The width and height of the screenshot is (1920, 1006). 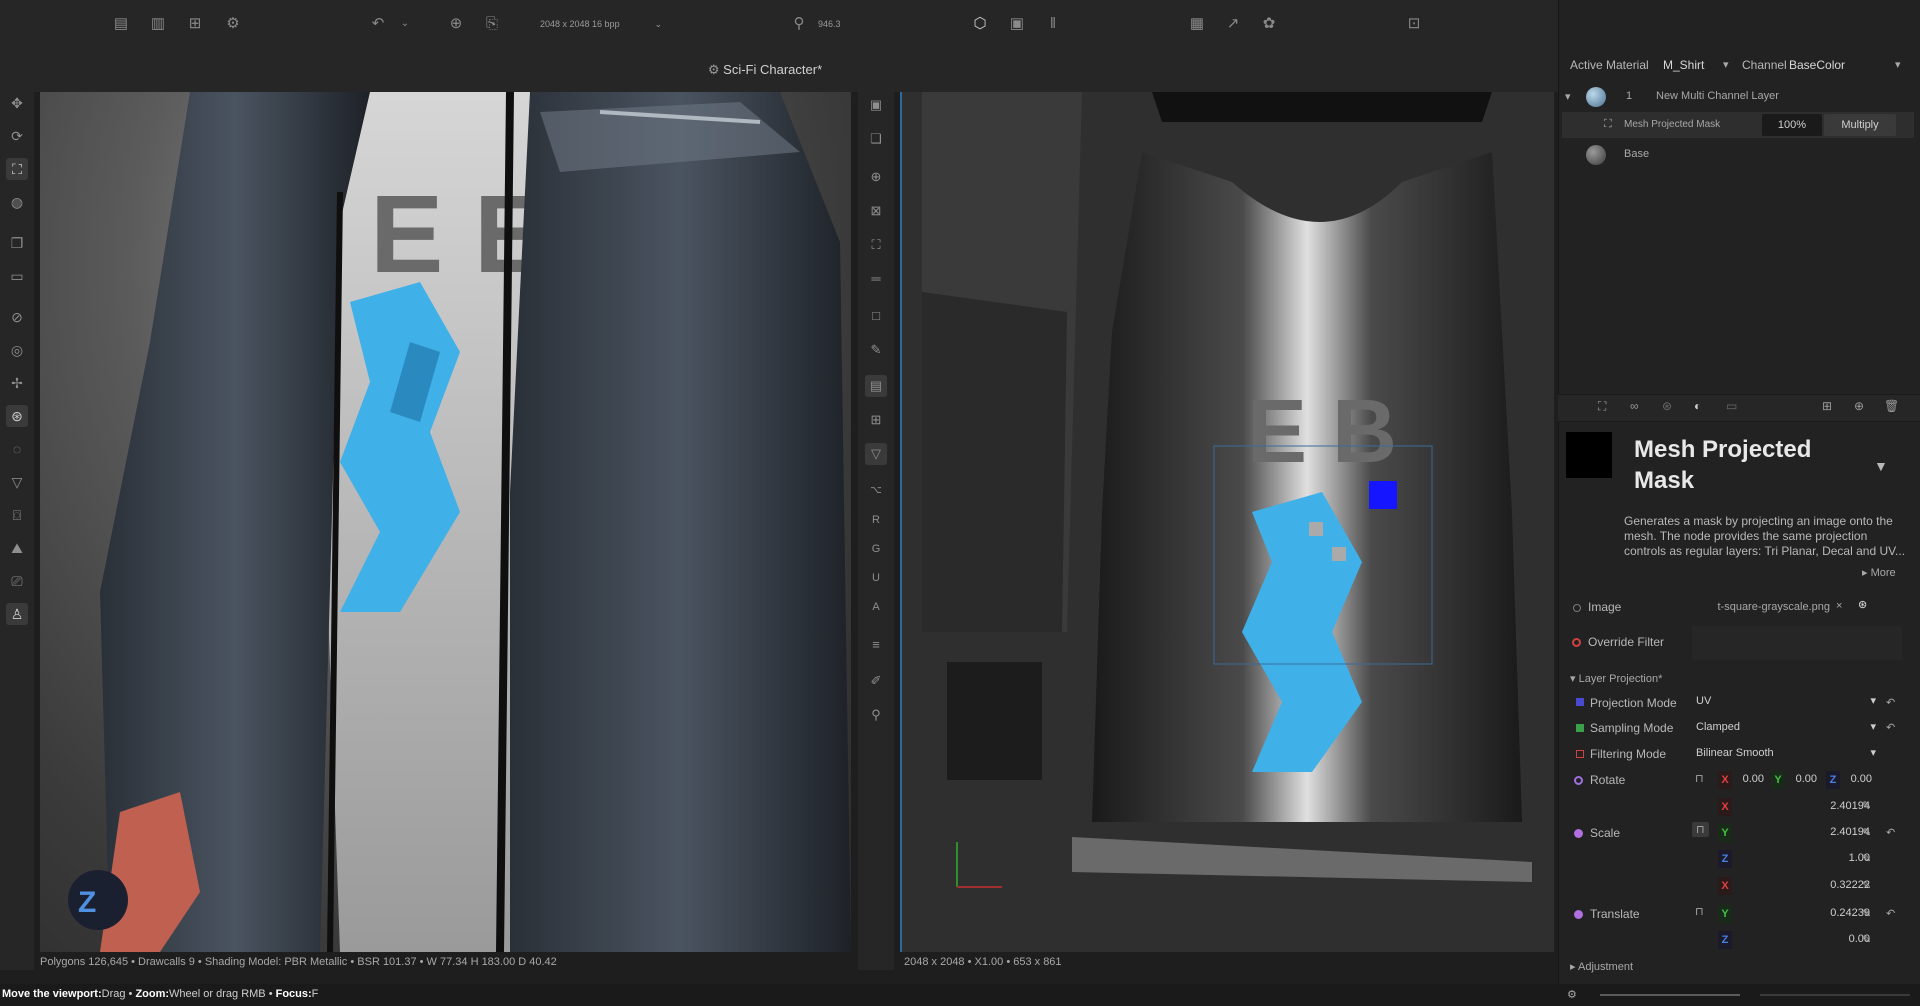 I want to click on rectangle-icon: □, so click(x=876, y=316).